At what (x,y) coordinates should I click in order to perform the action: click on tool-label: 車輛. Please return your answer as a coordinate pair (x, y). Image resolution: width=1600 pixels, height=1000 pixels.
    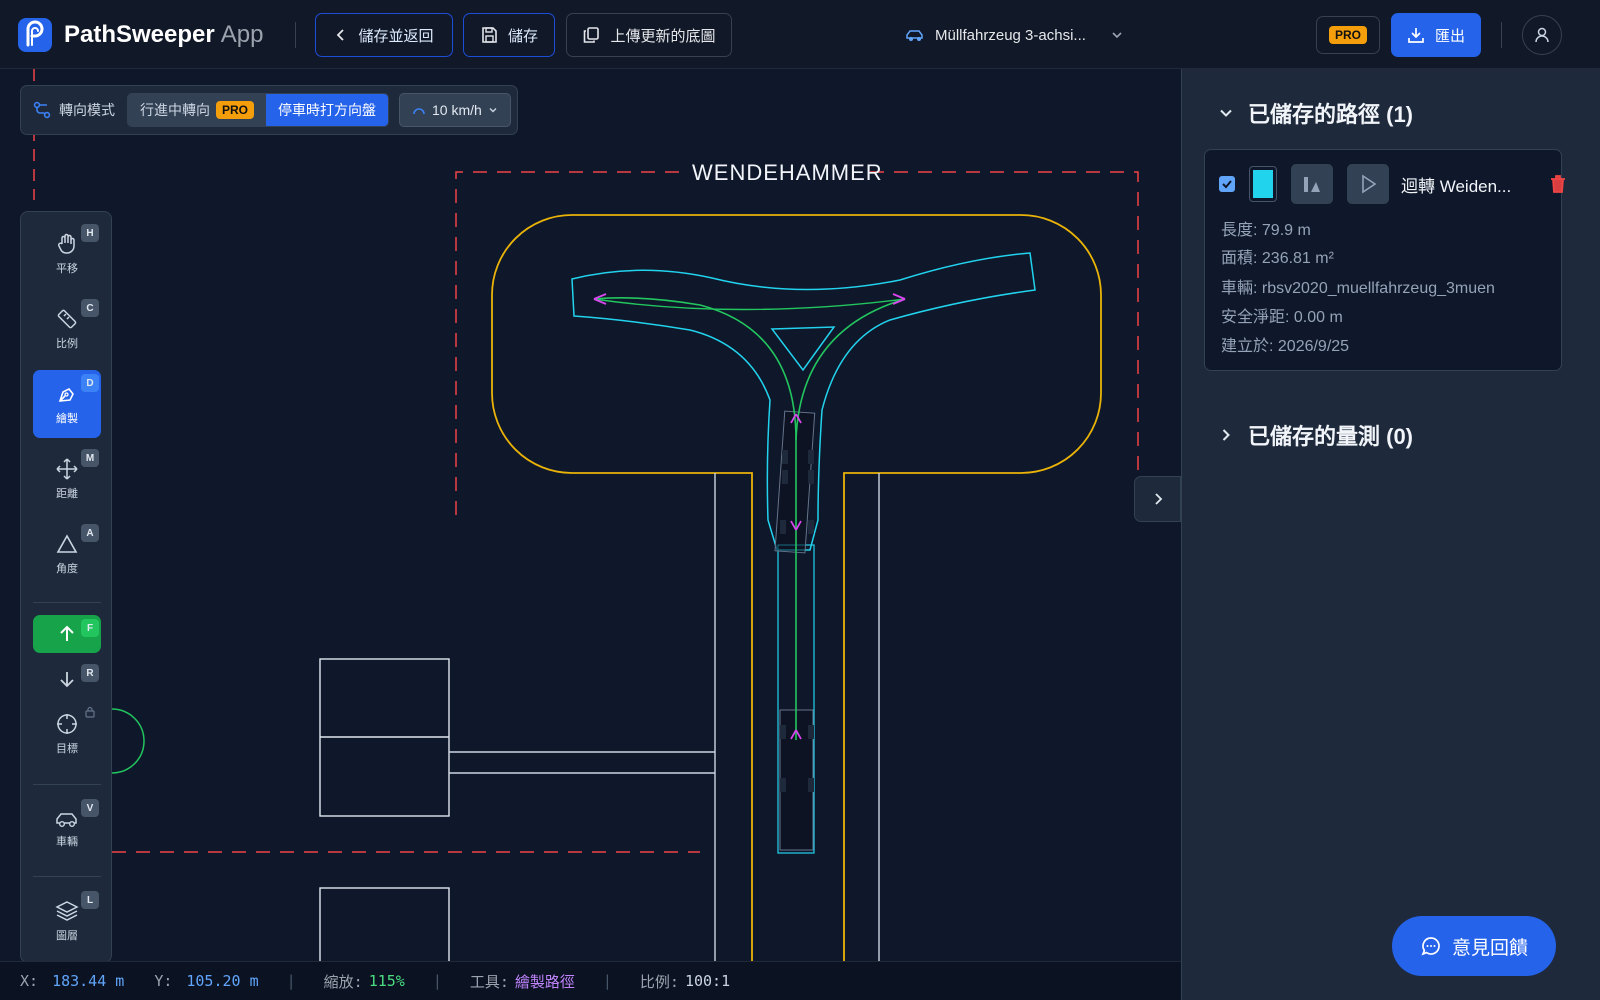
    Looking at the image, I should click on (67, 842).